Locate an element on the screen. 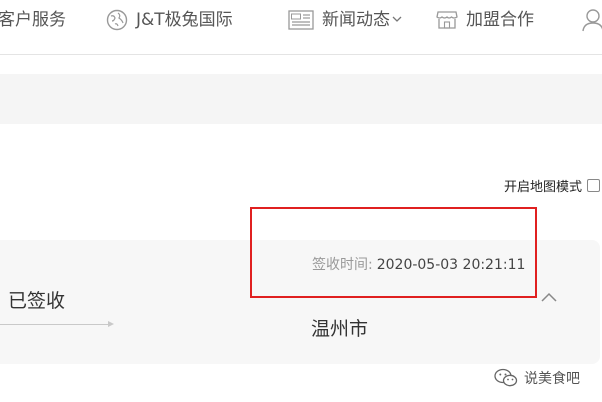 The height and width of the screenshot is (402, 602). nav-label-franchise: 加盟合作 is located at coordinates (500, 20).